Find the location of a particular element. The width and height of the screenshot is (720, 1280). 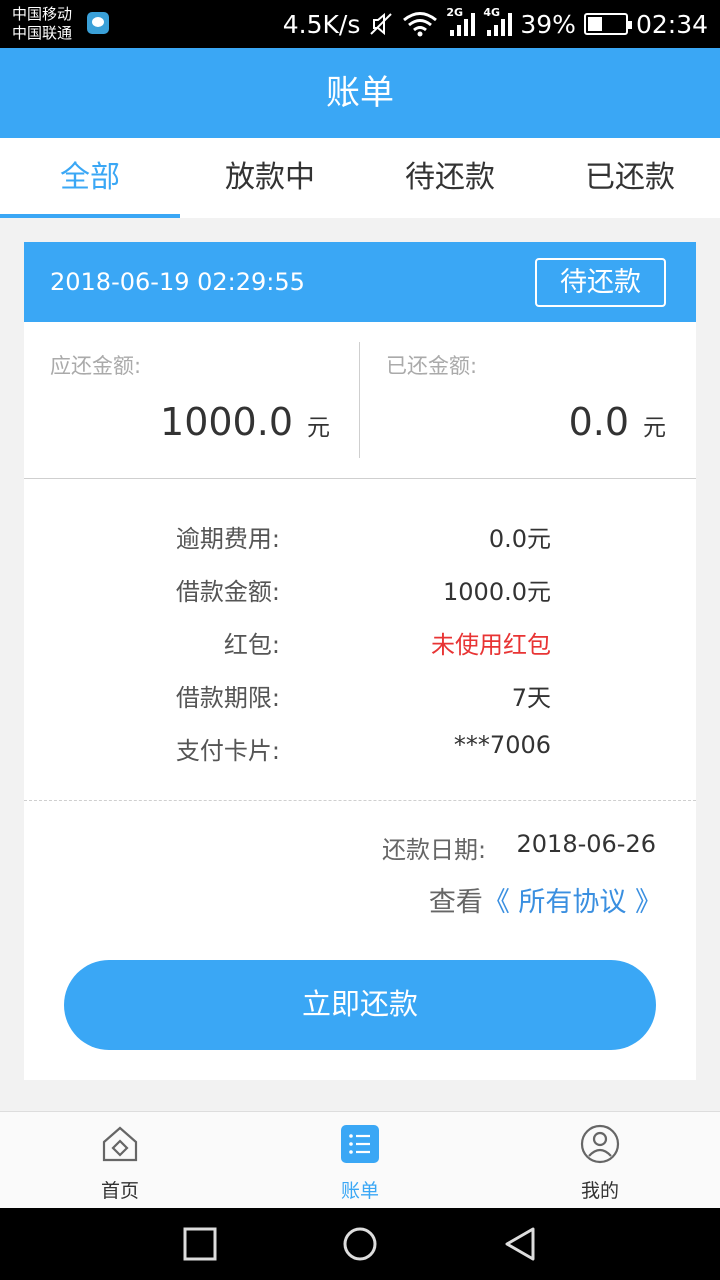

bill-status-badge: 待还款 is located at coordinates (600, 282).